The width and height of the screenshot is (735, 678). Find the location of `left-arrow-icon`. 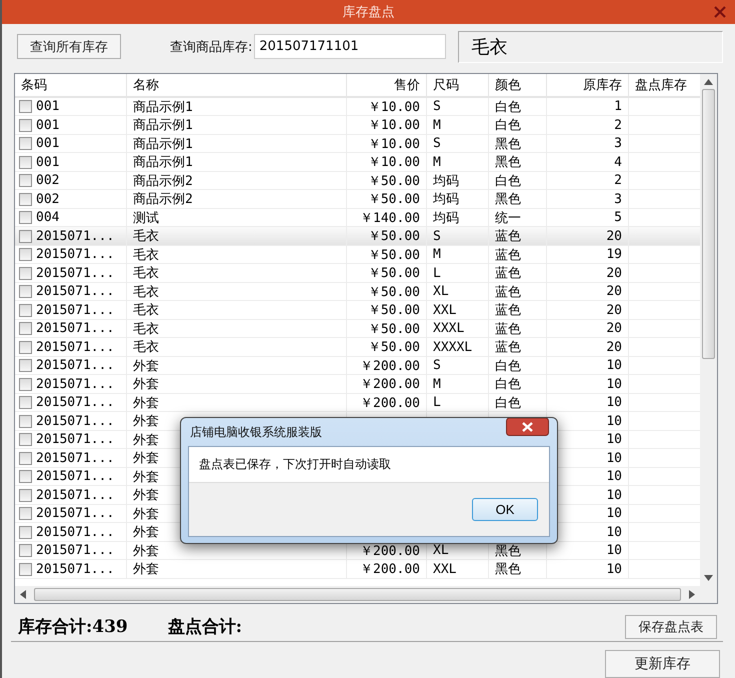

left-arrow-icon is located at coordinates (23, 595).